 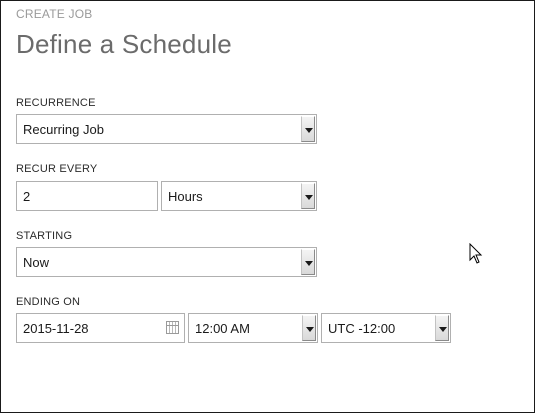 What do you see at coordinates (476, 253) in the screenshot?
I see `mouse-pointer-icon` at bounding box center [476, 253].